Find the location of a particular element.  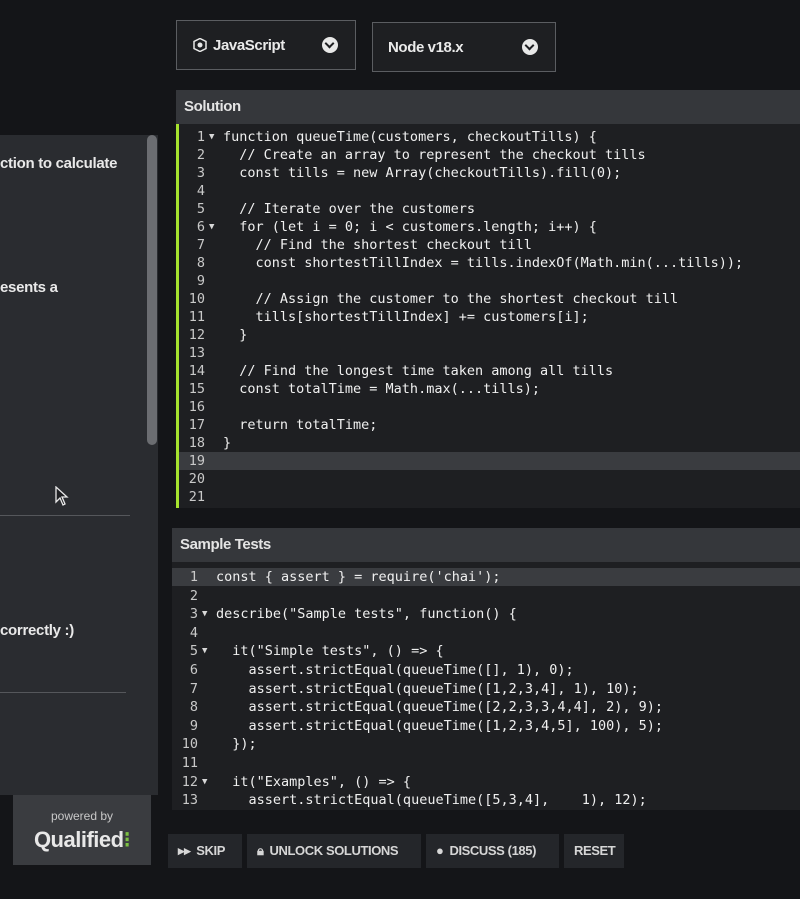

line-number: 19 is located at coordinates (196, 461).